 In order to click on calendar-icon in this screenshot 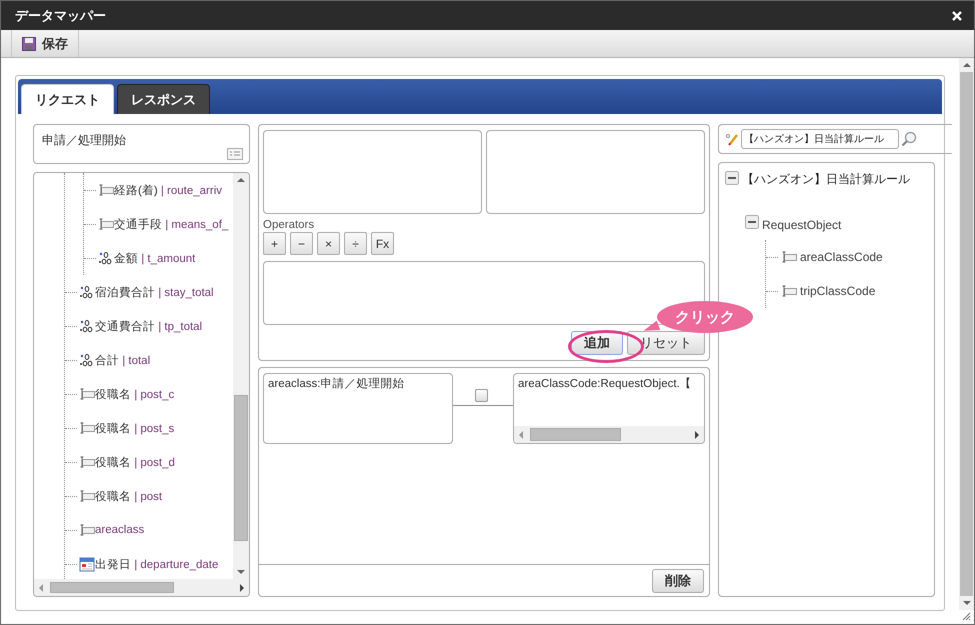, I will do `click(87, 564)`.